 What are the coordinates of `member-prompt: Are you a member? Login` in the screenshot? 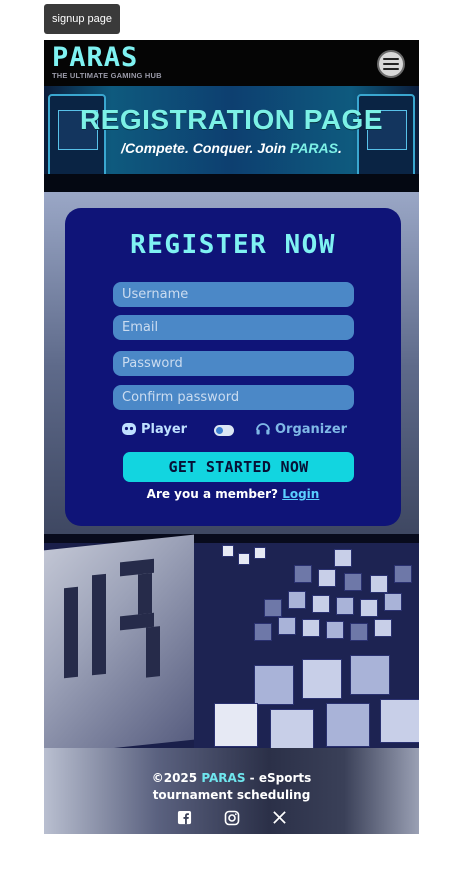 It's located at (233, 494).